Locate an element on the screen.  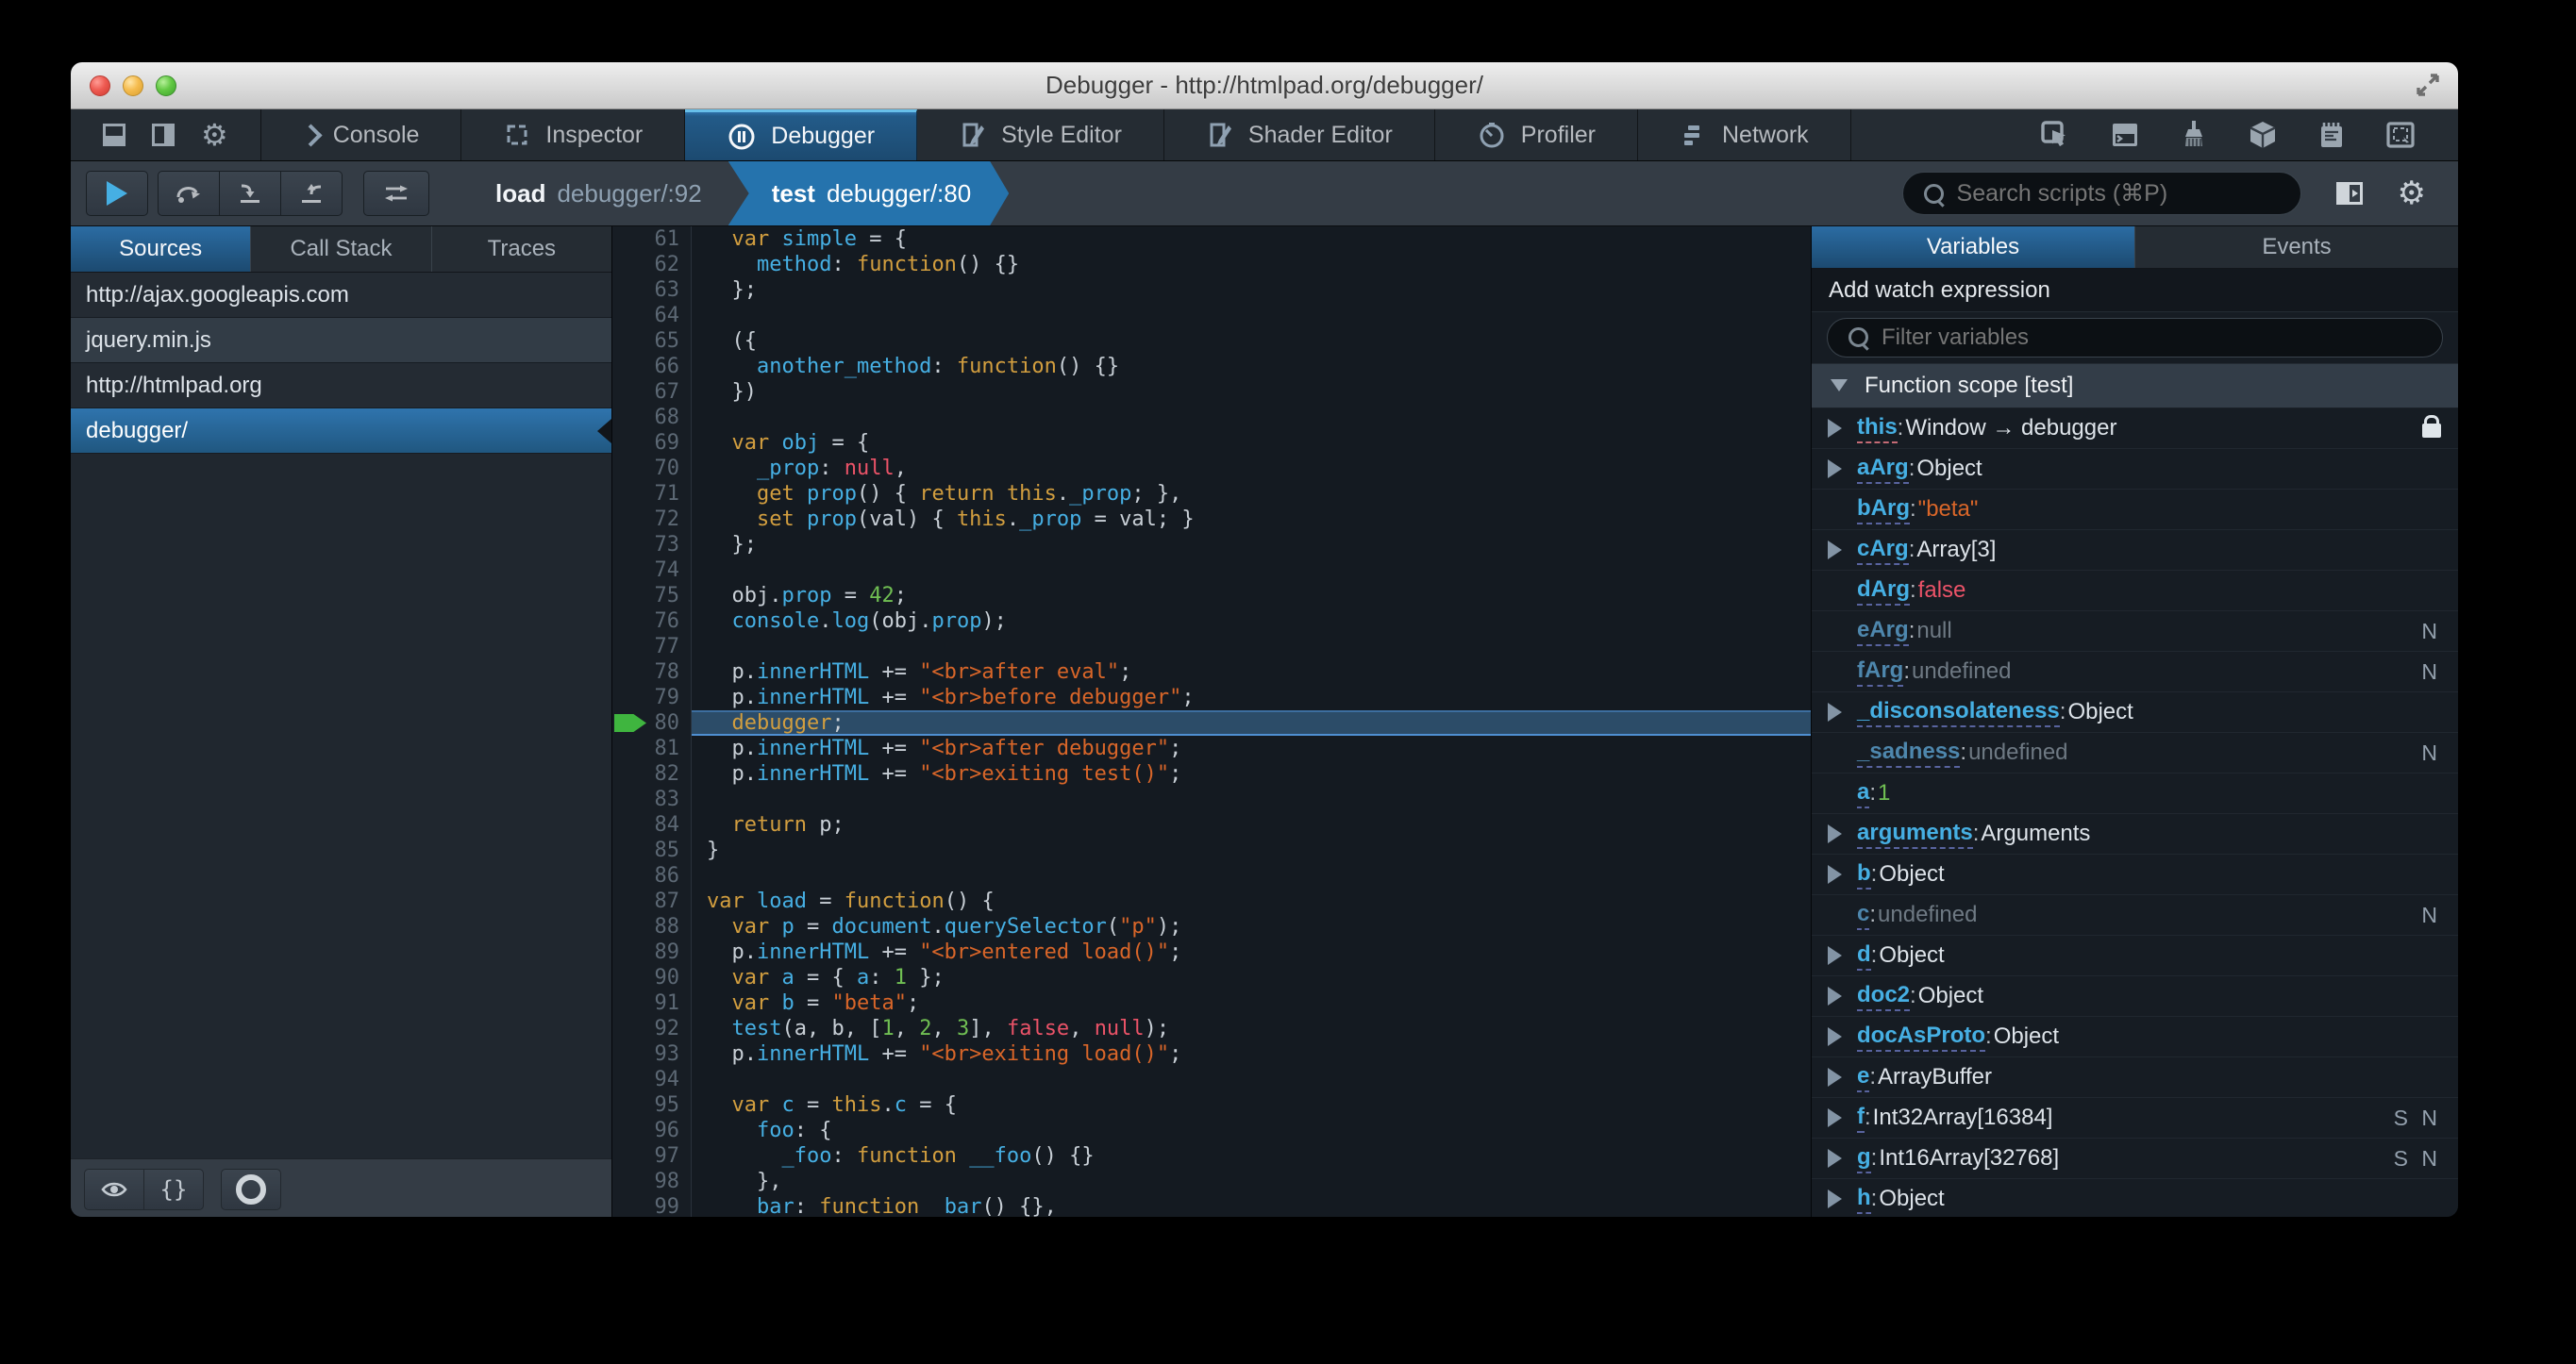
variable-row: _disconsolateness: Object is located at coordinates (2135, 712).